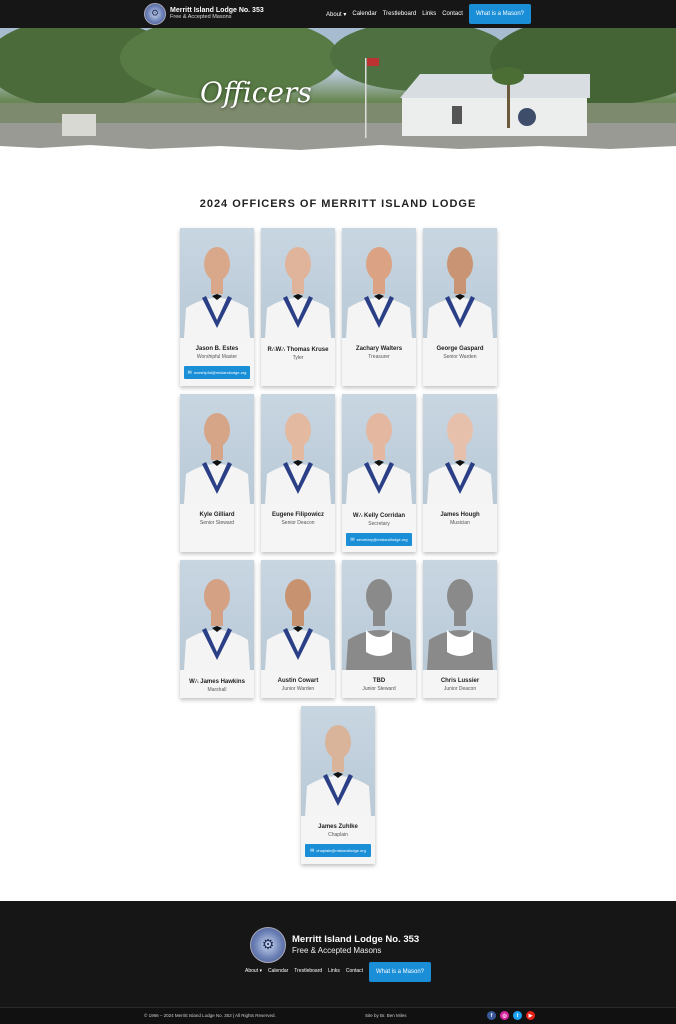 Image resolution: width=676 pixels, height=1024 pixels. I want to click on footer-brand-subtitle: Free & Accepted Masons, so click(337, 950).